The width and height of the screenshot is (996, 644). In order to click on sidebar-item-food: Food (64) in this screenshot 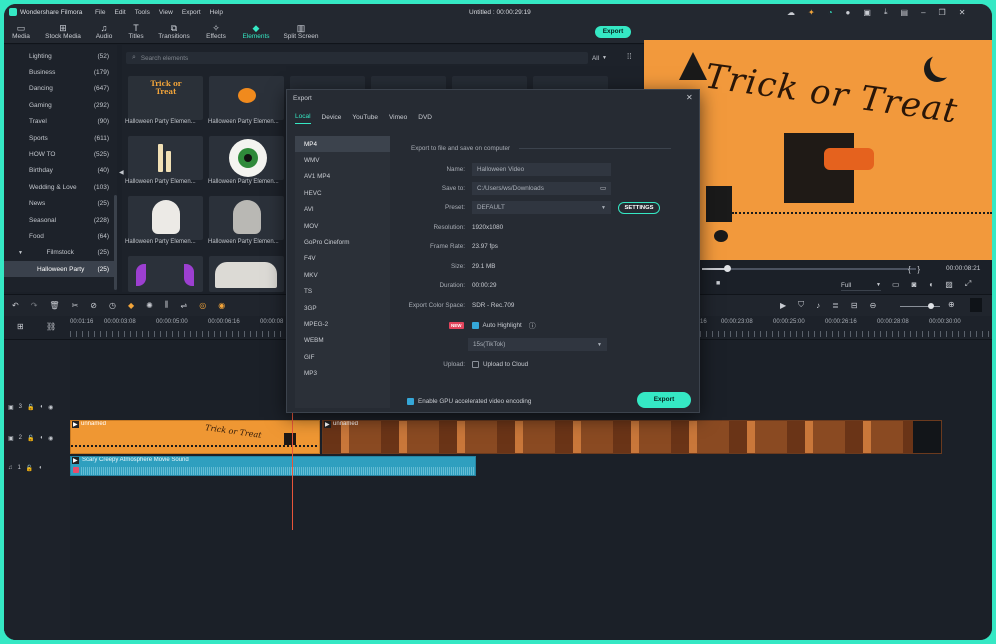, I will do `click(60, 236)`.